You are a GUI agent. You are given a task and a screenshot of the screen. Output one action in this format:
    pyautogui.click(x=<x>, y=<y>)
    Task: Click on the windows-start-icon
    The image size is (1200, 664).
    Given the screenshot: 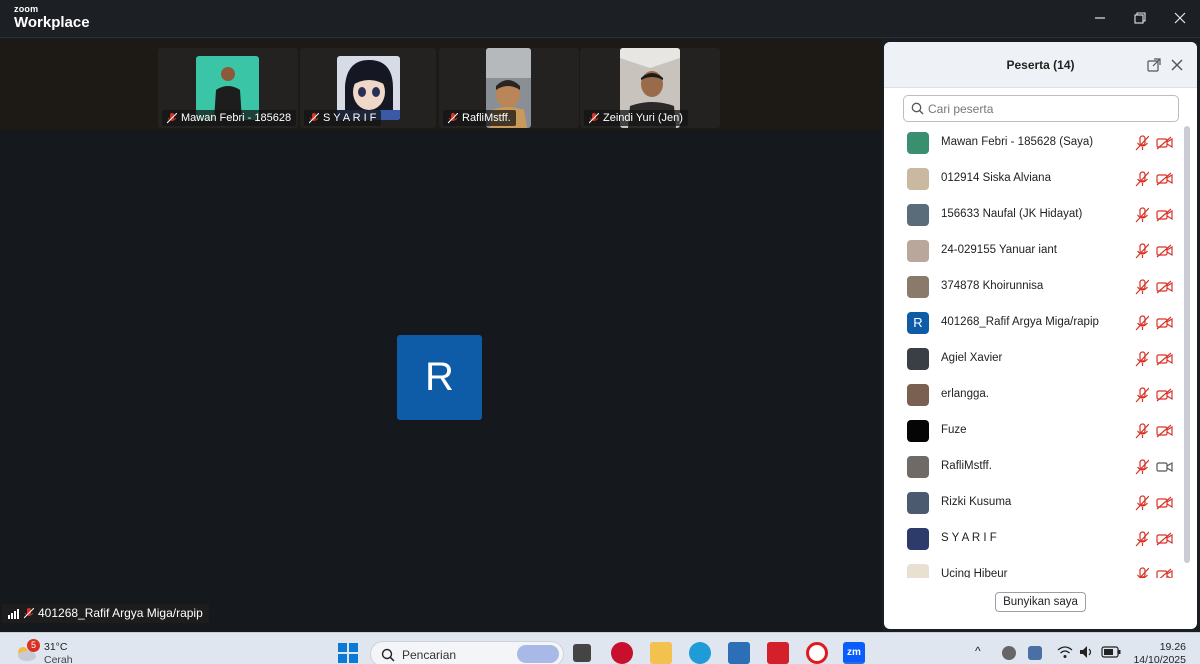 What is the action you would take?
    pyautogui.click(x=348, y=653)
    